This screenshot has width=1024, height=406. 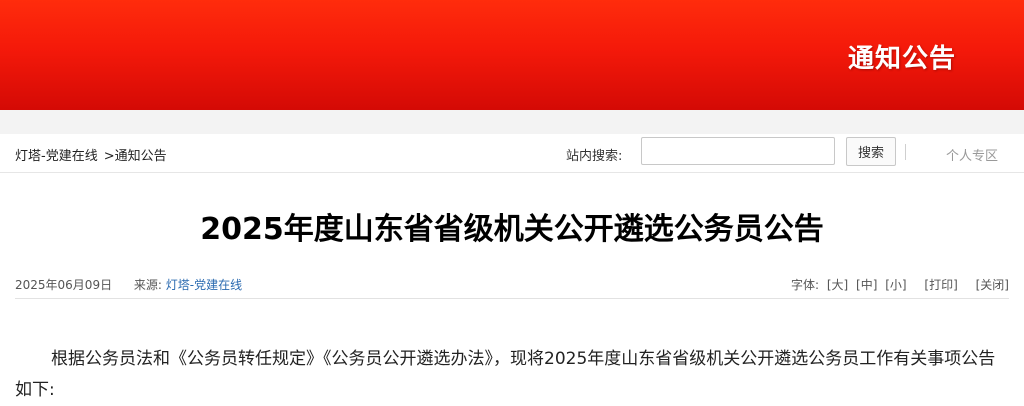 What do you see at coordinates (804, 285) in the screenshot?
I see `font-size-label: 字体:` at bounding box center [804, 285].